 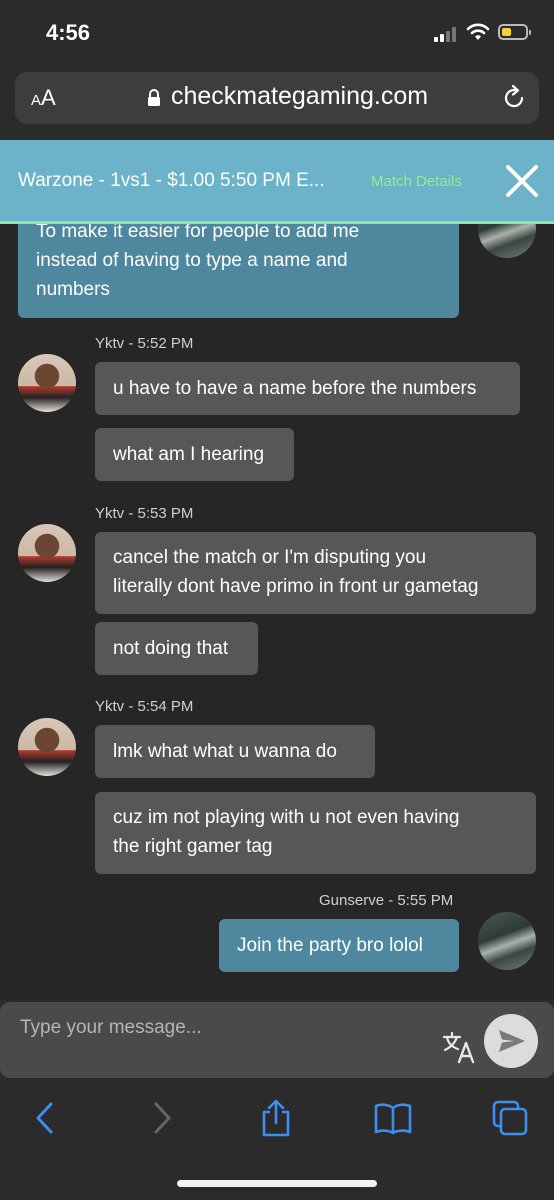 I want to click on reload-icon, so click(x=514, y=98).